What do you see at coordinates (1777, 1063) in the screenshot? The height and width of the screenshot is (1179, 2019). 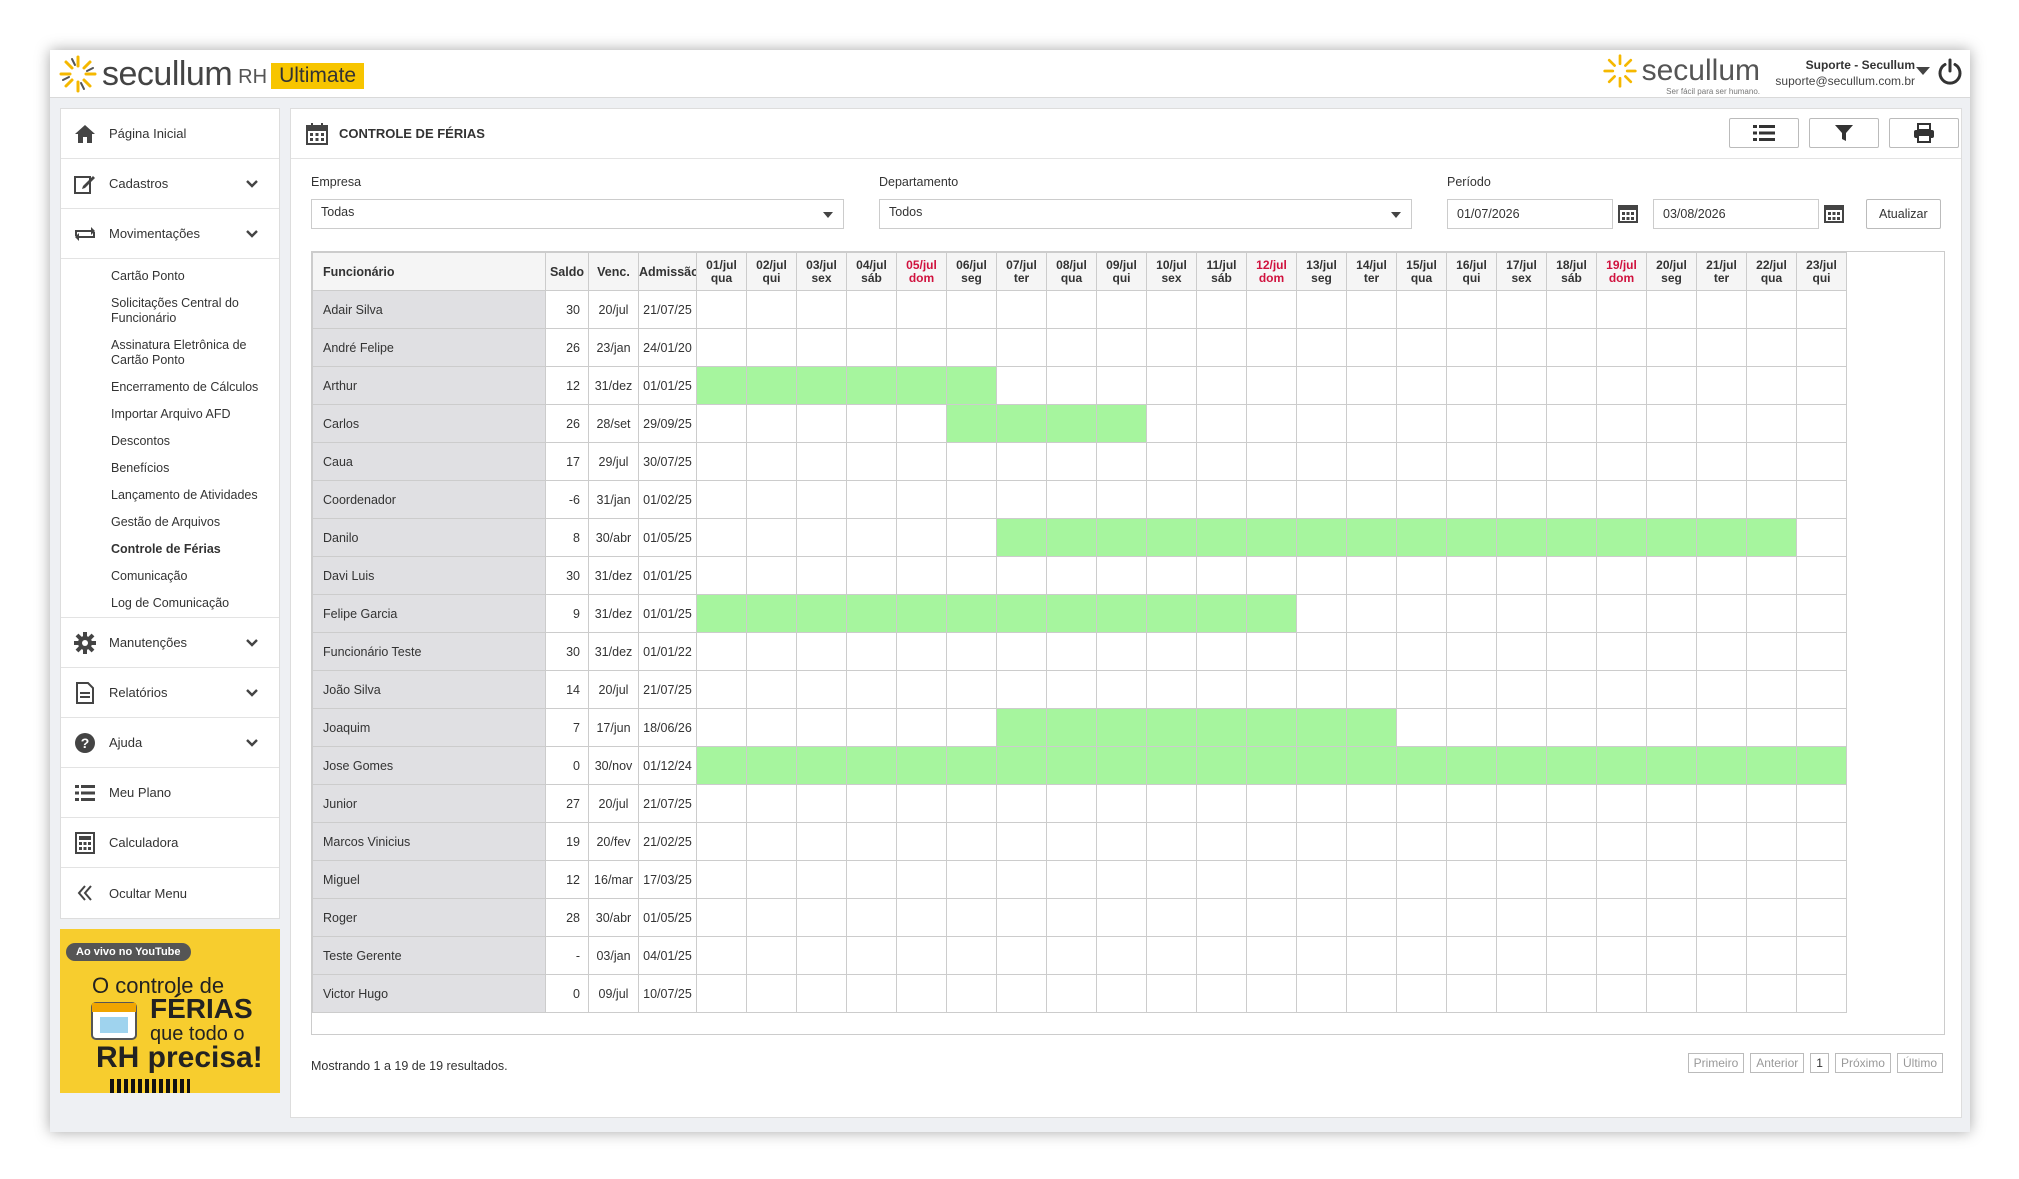 I see `previous-page-button: Anterior` at bounding box center [1777, 1063].